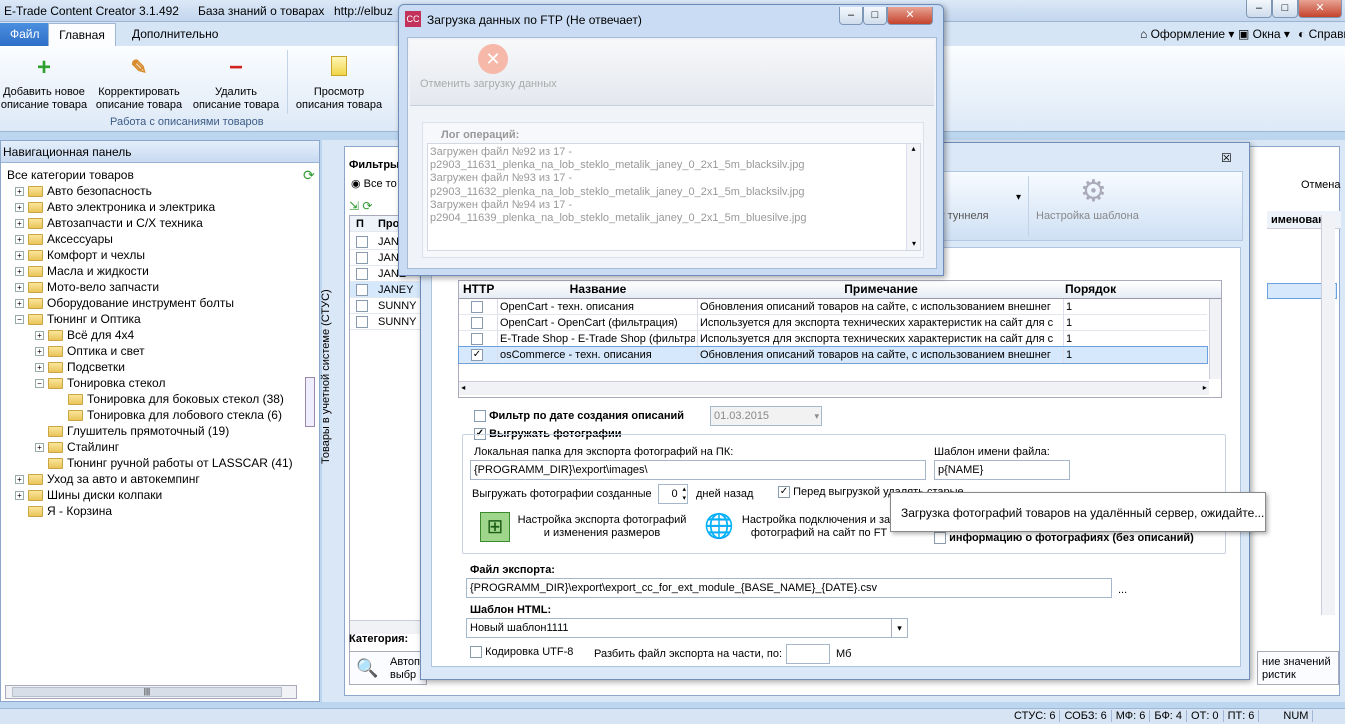 The width and height of the screenshot is (1345, 724). Describe the element at coordinates (169, 399) in the screenshot. I see `tree-item: Тонировка для боковых стекол (38)` at that location.